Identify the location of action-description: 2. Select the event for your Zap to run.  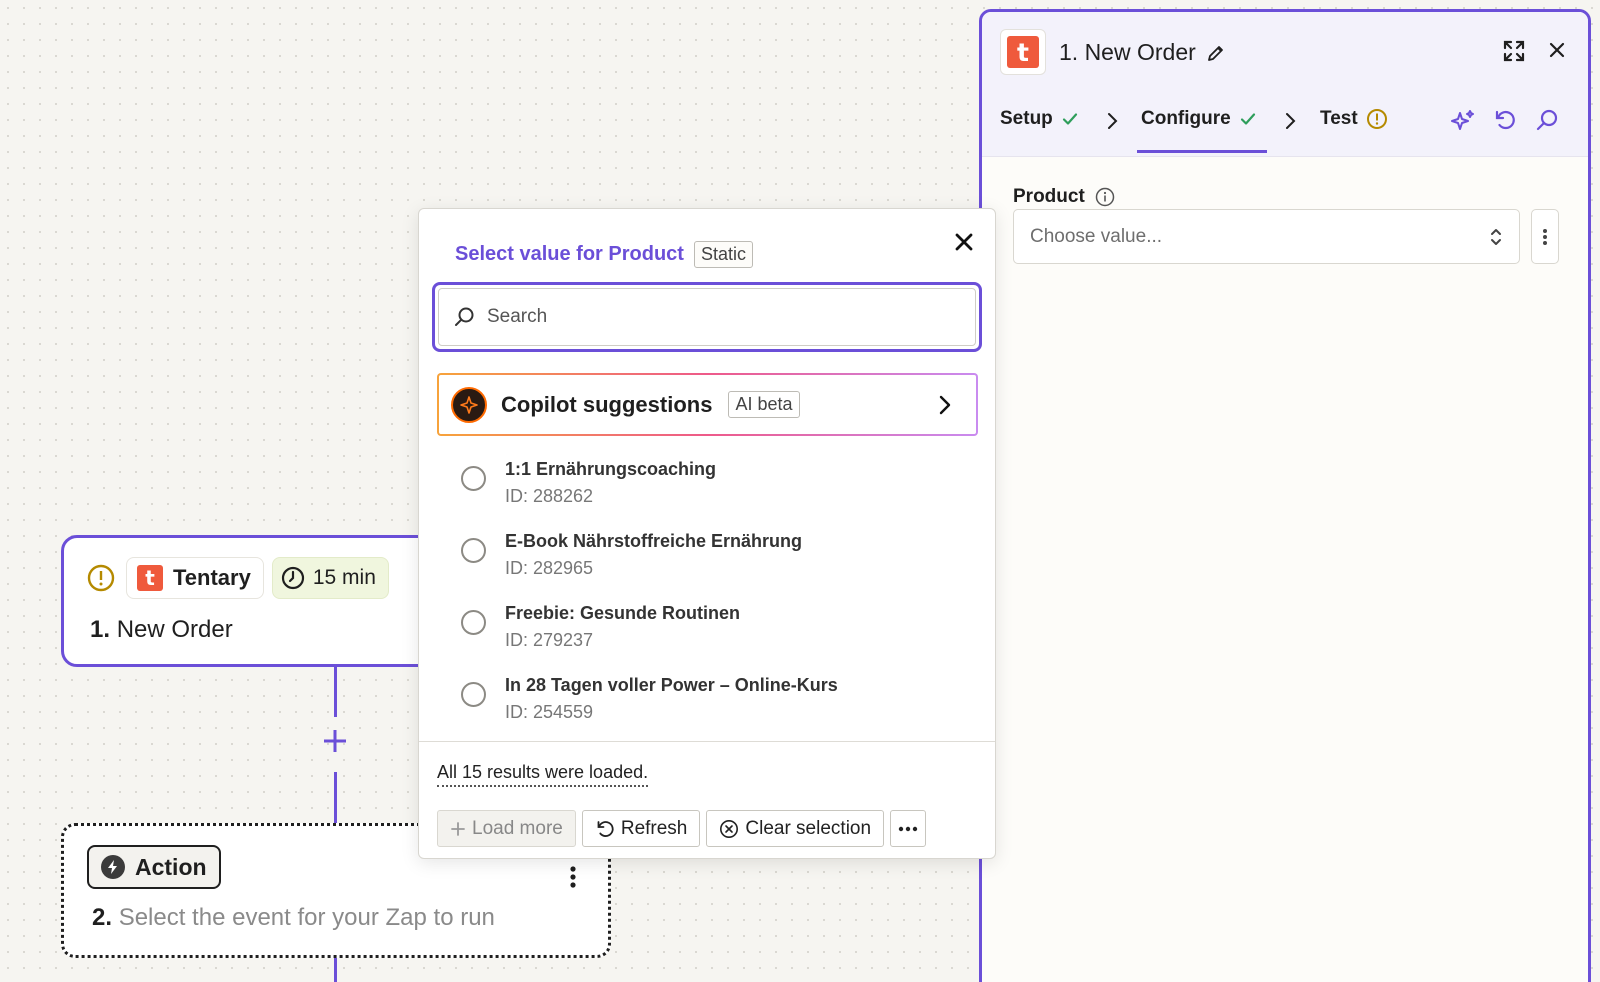
(293, 918).